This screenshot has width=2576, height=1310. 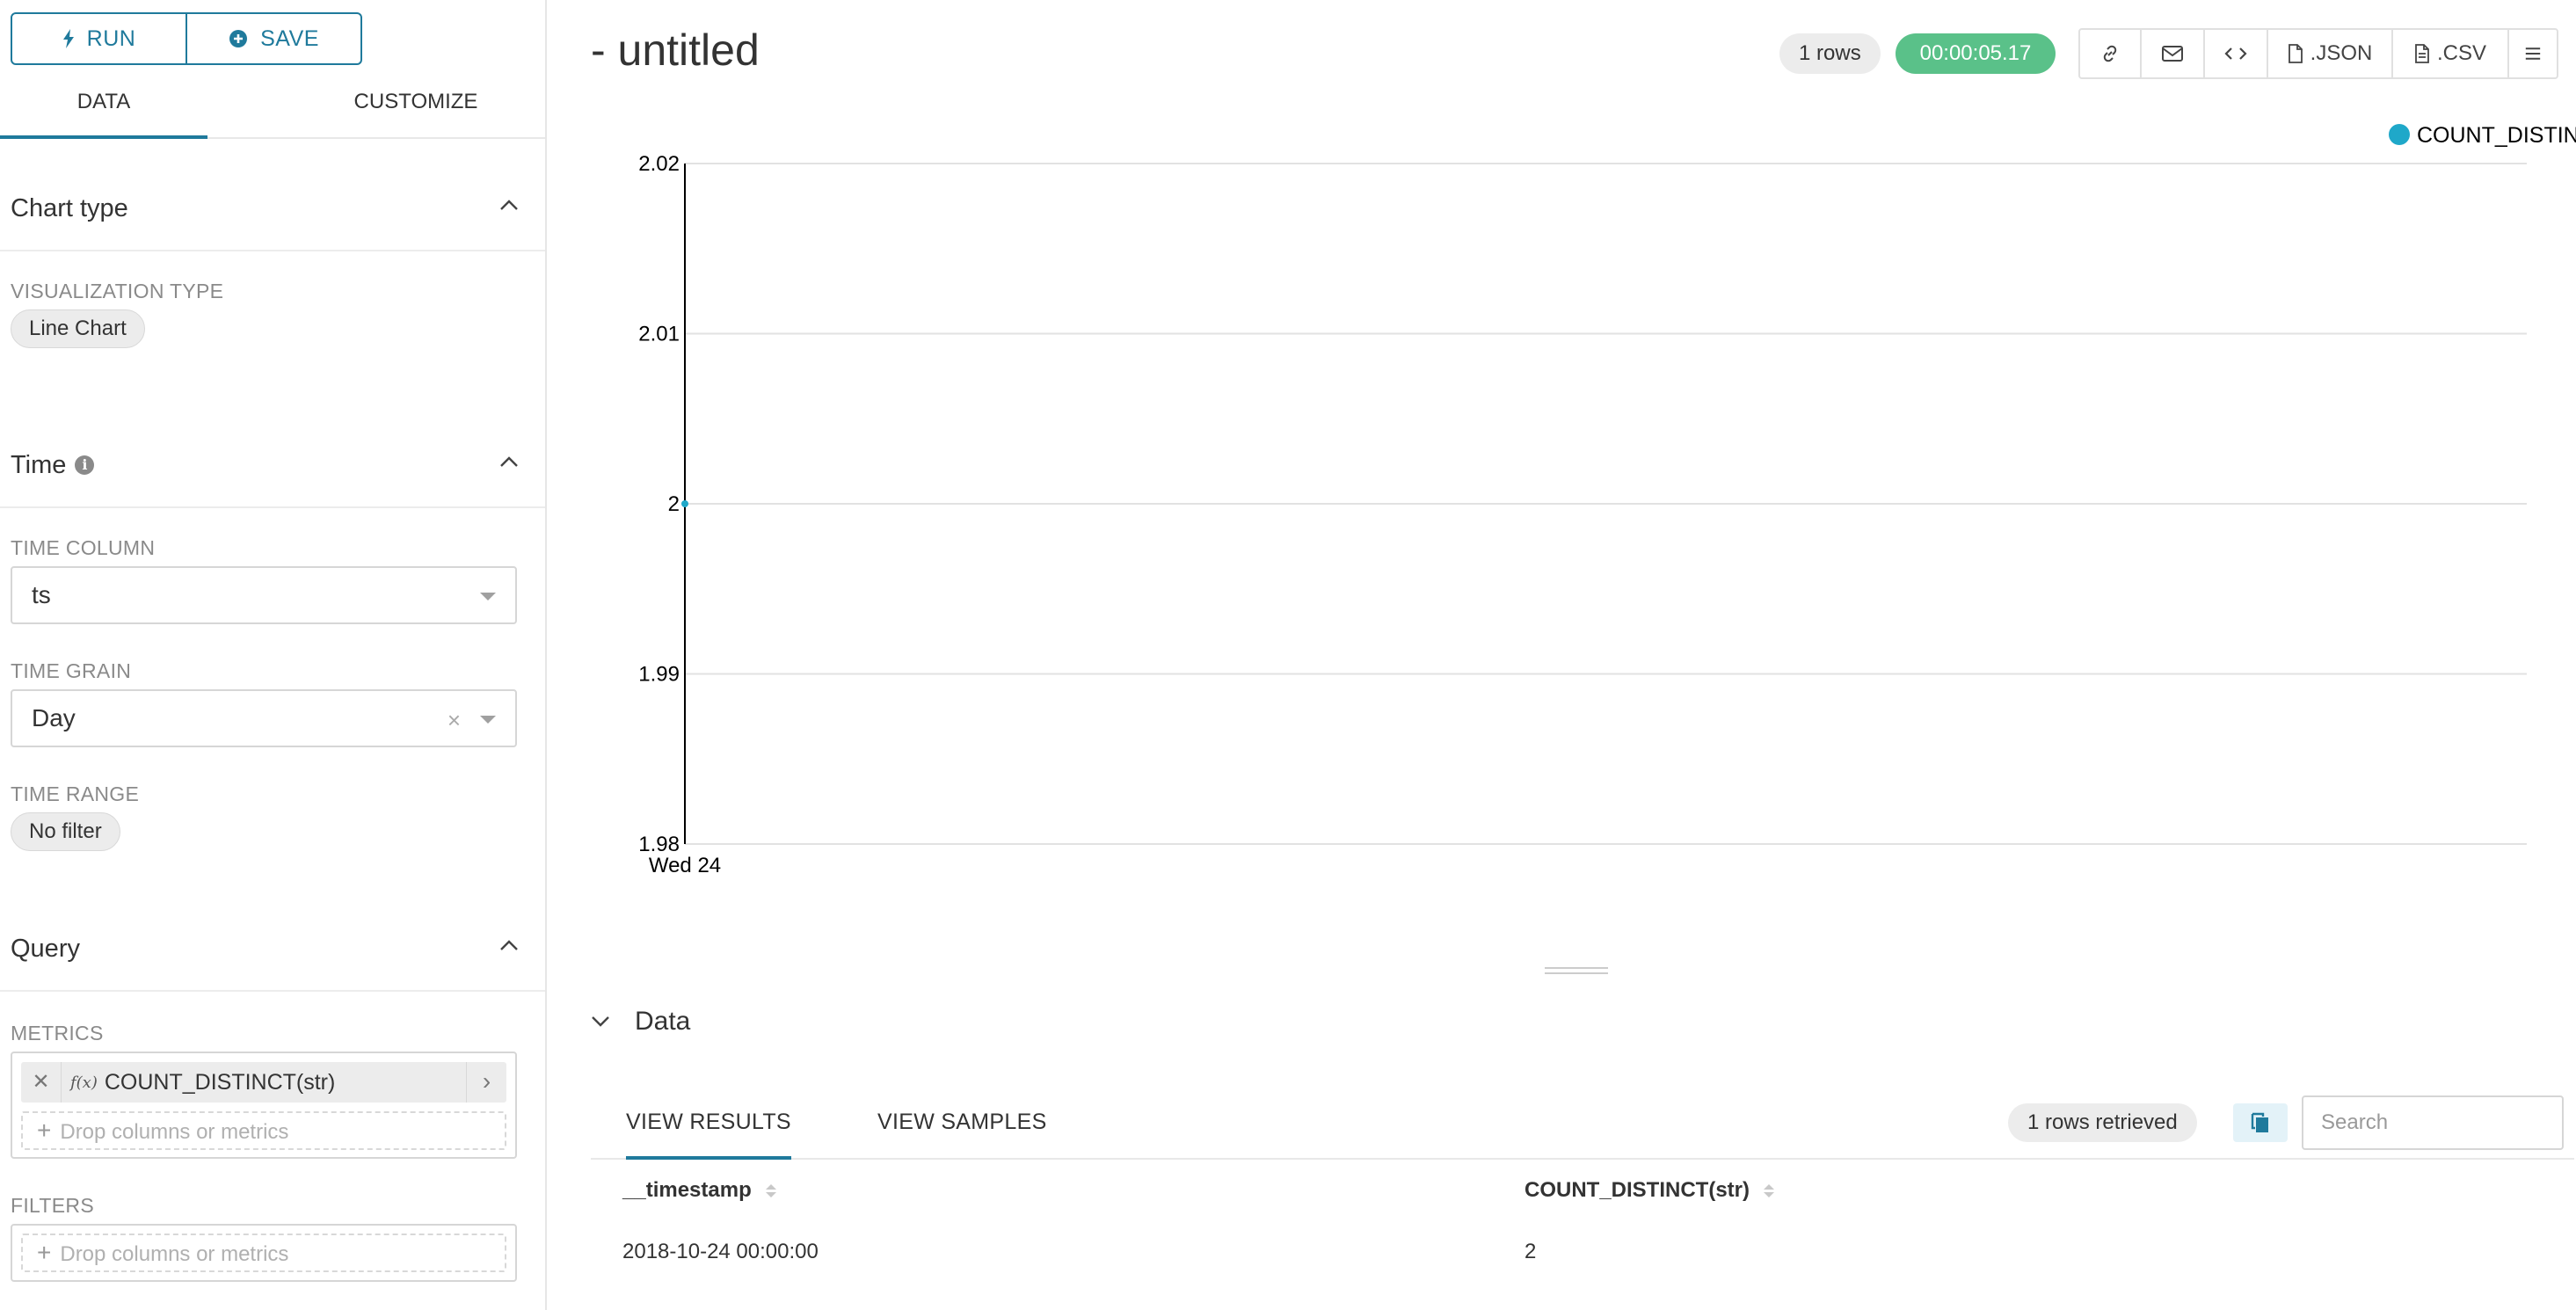 I want to click on tab-data: DATA, so click(x=103, y=106).